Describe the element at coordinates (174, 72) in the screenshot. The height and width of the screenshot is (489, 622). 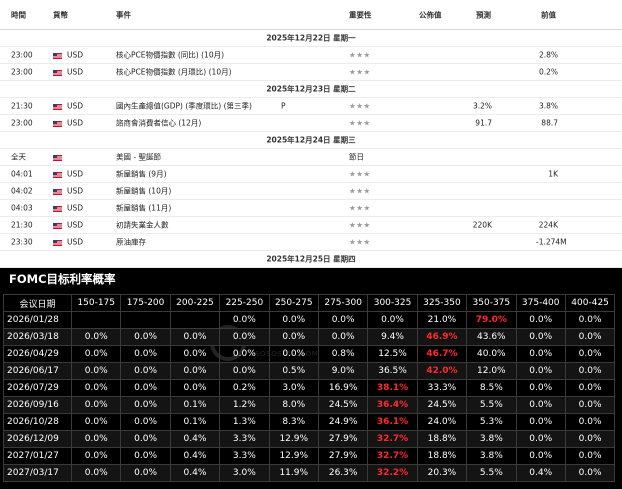
I see `event-name: 核心PCE物價指數 (月環比) (10月)` at that location.